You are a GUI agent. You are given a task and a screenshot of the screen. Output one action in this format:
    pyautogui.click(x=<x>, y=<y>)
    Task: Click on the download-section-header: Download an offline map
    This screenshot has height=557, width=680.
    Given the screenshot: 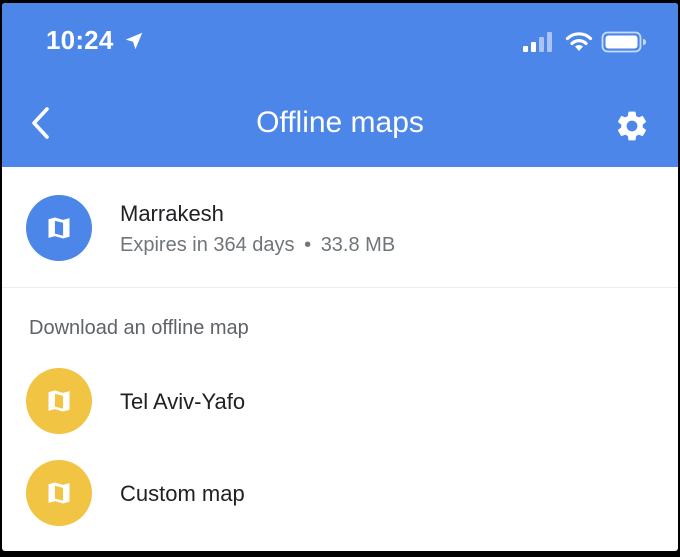 What is the action you would take?
    pyautogui.click(x=139, y=328)
    